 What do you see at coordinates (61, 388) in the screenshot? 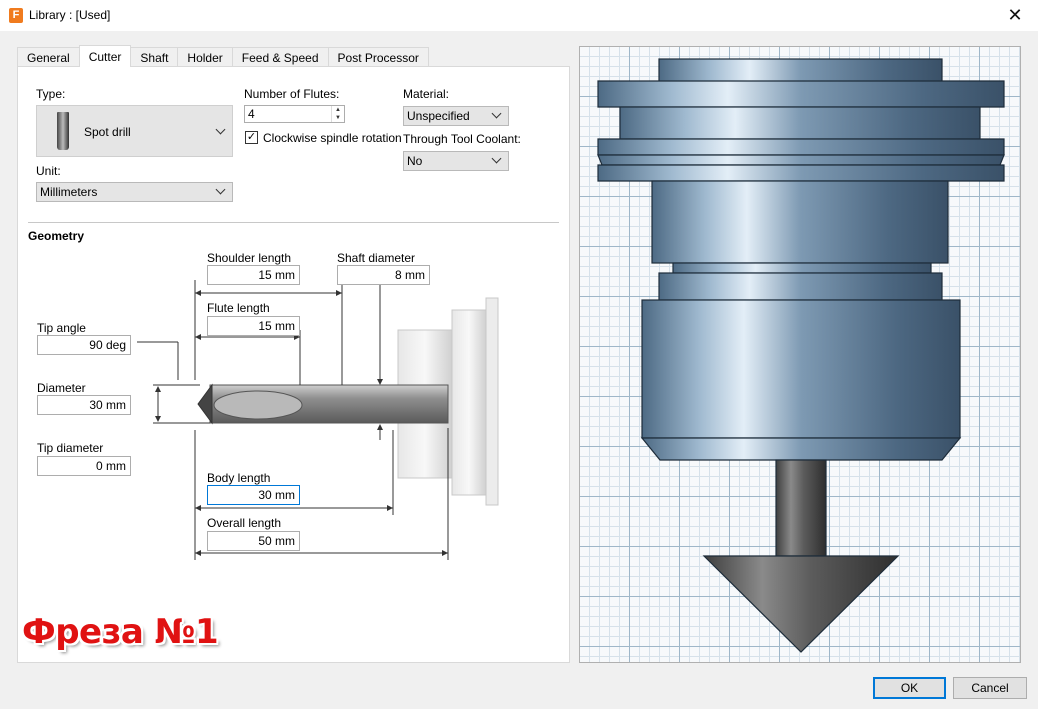
I see `diameter-label: Diameter` at bounding box center [61, 388].